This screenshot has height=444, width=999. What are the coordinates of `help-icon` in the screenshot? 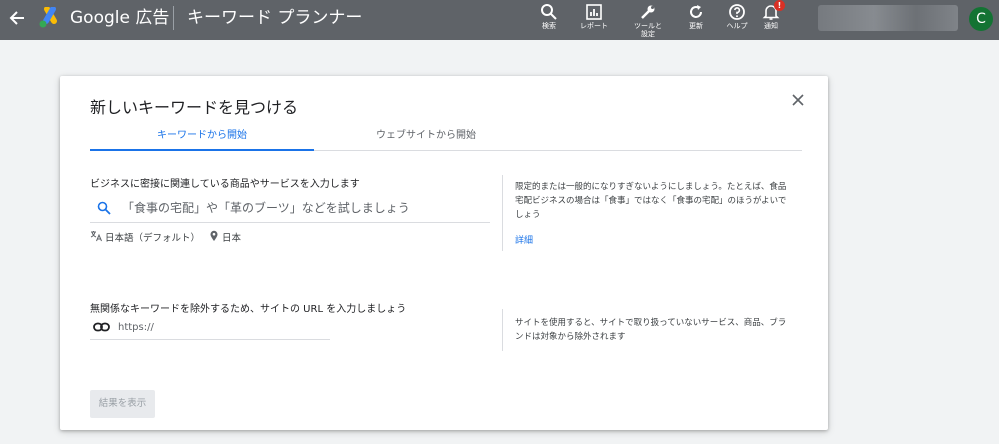 It's located at (737, 12).